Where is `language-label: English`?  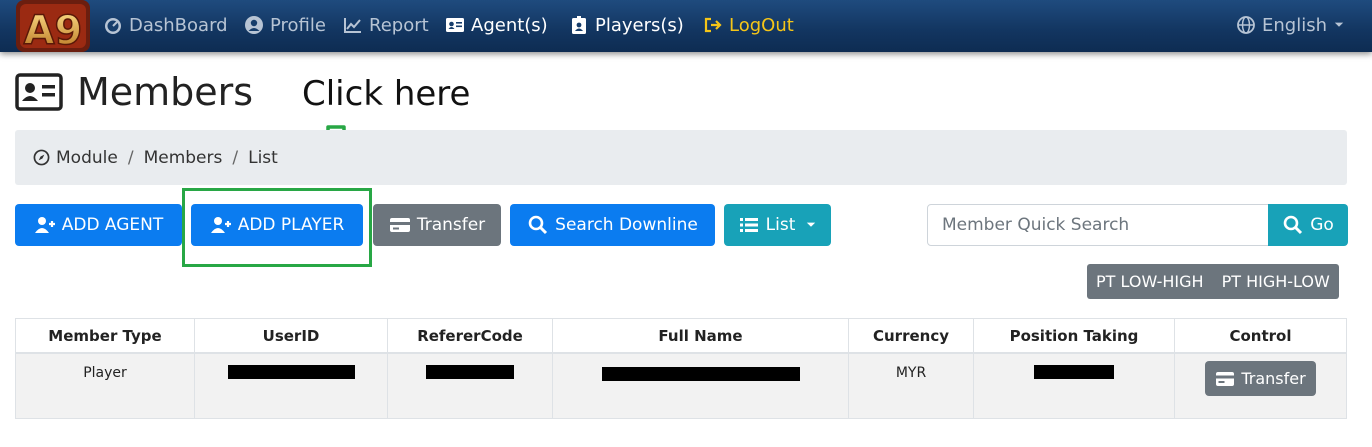 language-label: English is located at coordinates (1294, 25).